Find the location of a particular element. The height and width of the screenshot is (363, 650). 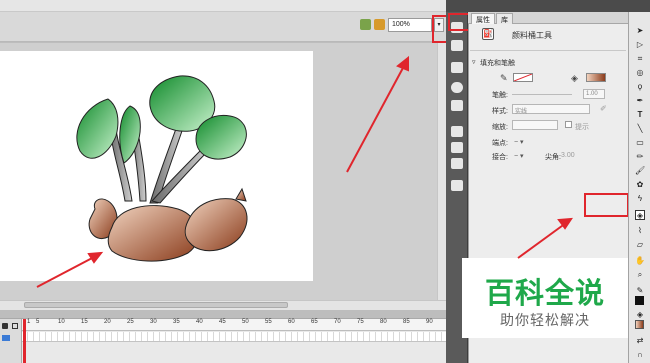

arrow-head-canvas is located at coordinates (95, 257).